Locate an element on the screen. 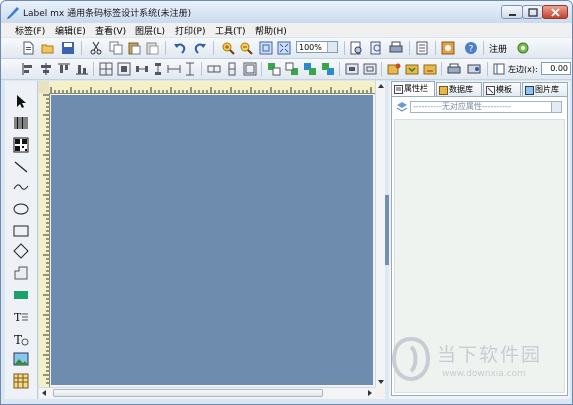 This screenshot has height=405, width=573. tab-database: 数据库 is located at coordinates (459, 89).